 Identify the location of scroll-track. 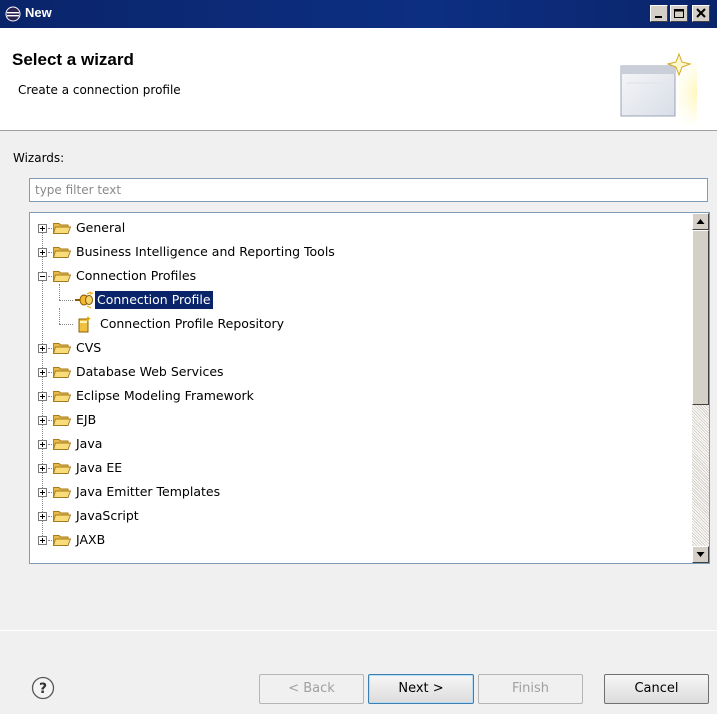
(700, 475).